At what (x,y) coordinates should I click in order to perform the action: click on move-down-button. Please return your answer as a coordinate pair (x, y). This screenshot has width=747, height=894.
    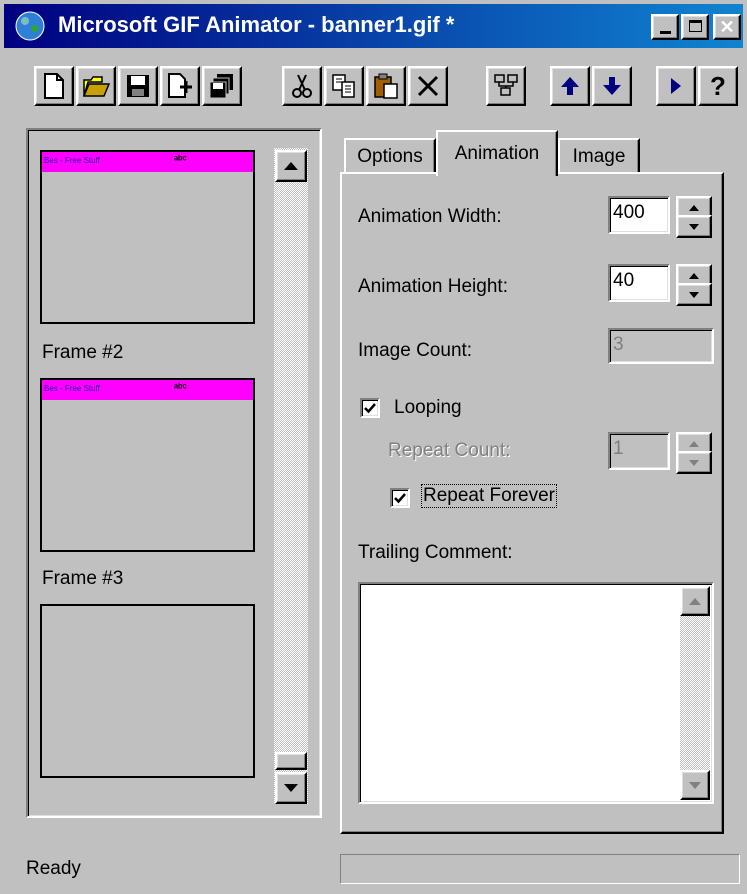
    Looking at the image, I should click on (612, 86).